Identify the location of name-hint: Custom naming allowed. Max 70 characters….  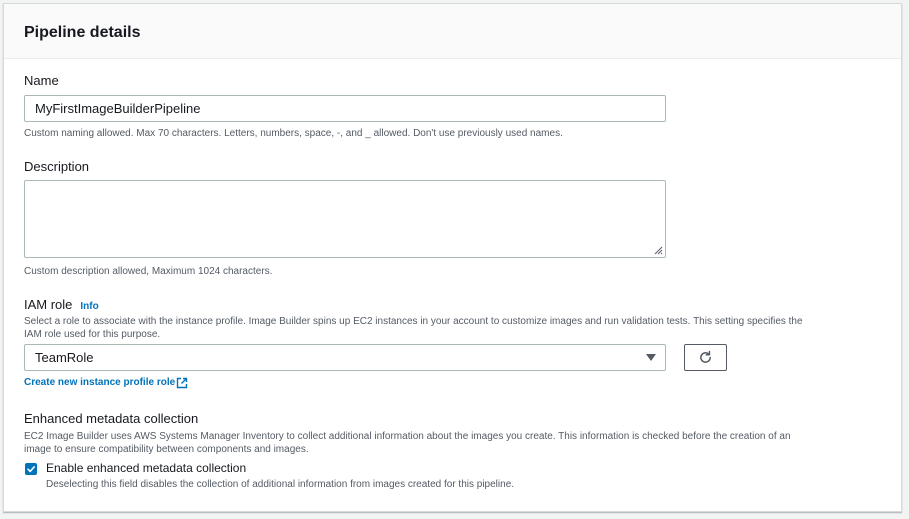
(293, 133).